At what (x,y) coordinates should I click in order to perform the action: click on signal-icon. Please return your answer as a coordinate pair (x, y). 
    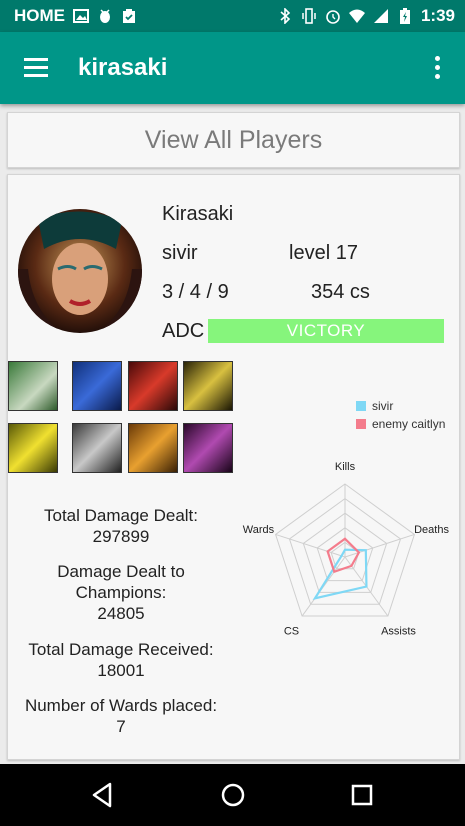
    Looking at the image, I should click on (380, 16).